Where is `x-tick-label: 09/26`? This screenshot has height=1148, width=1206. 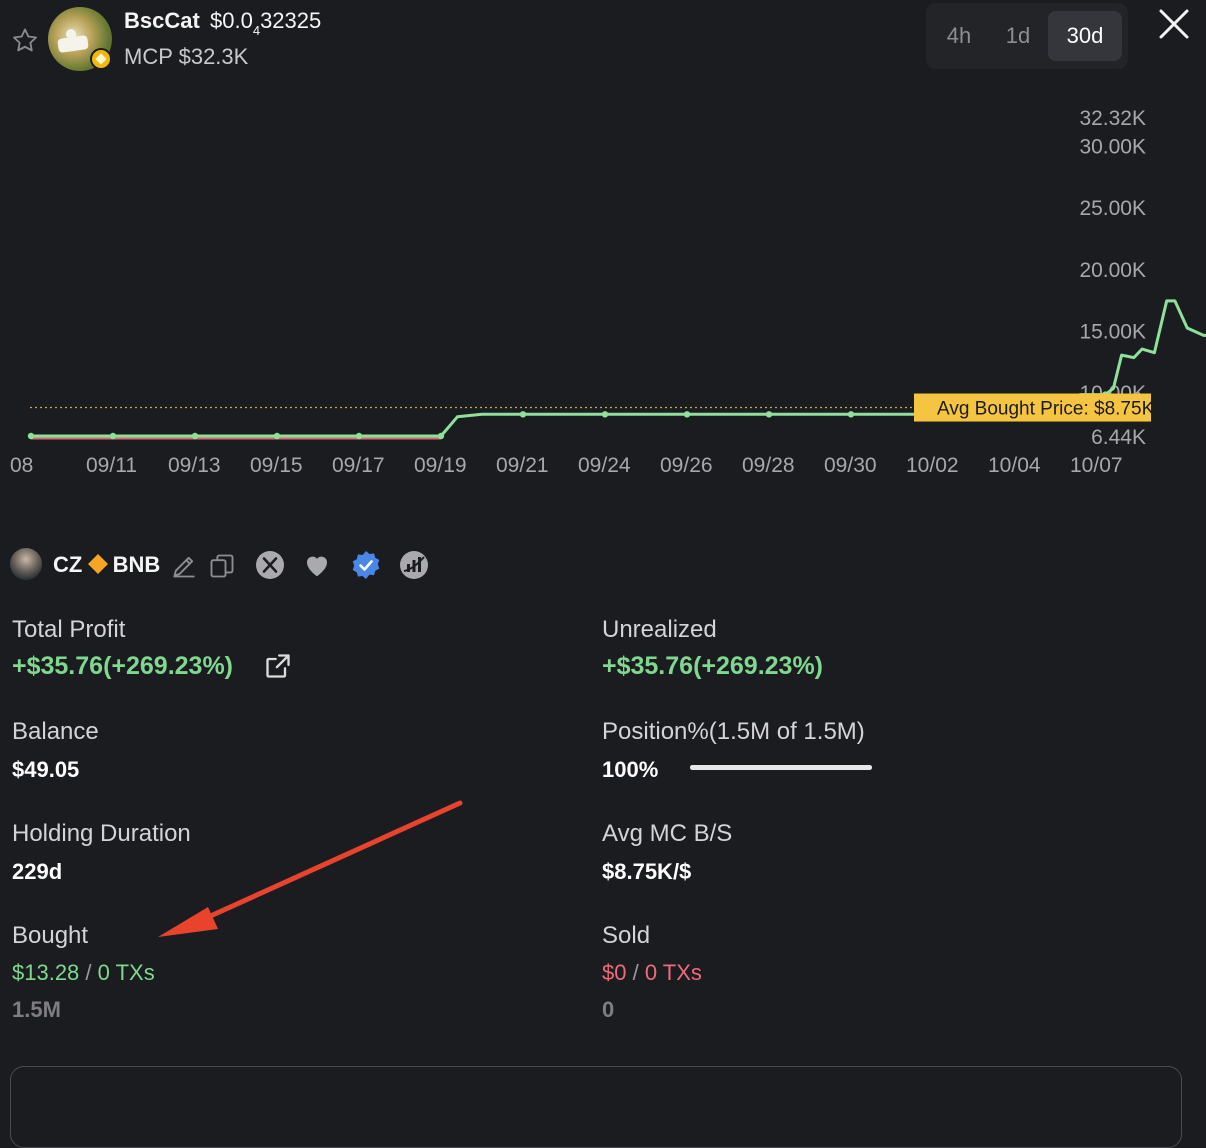
x-tick-label: 09/26 is located at coordinates (686, 465).